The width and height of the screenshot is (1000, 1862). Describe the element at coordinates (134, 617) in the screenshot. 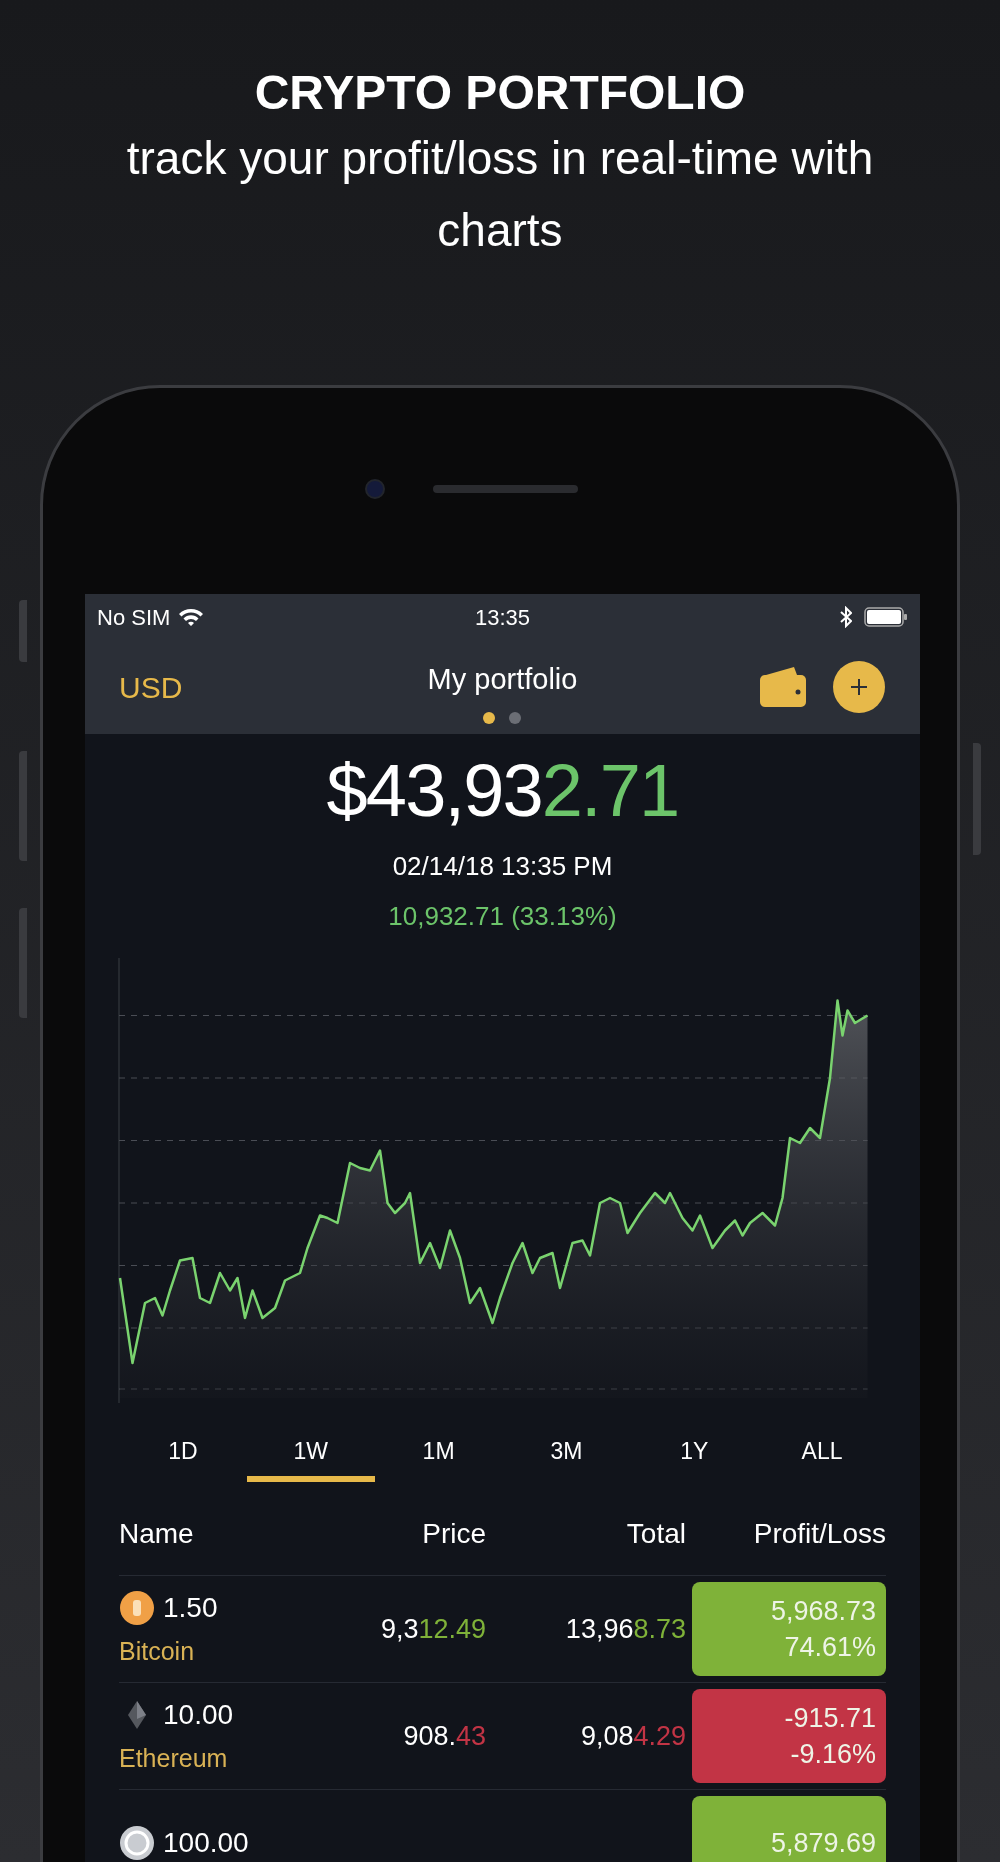

I see `carrier-label: No SIM` at that location.